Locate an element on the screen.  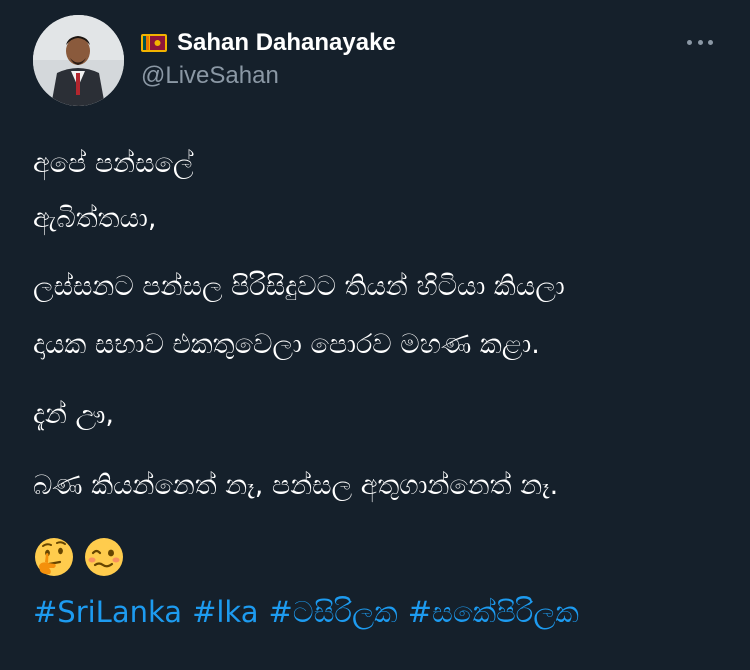
tweet-line: දැන් ඌ, is located at coordinates (74, 414).